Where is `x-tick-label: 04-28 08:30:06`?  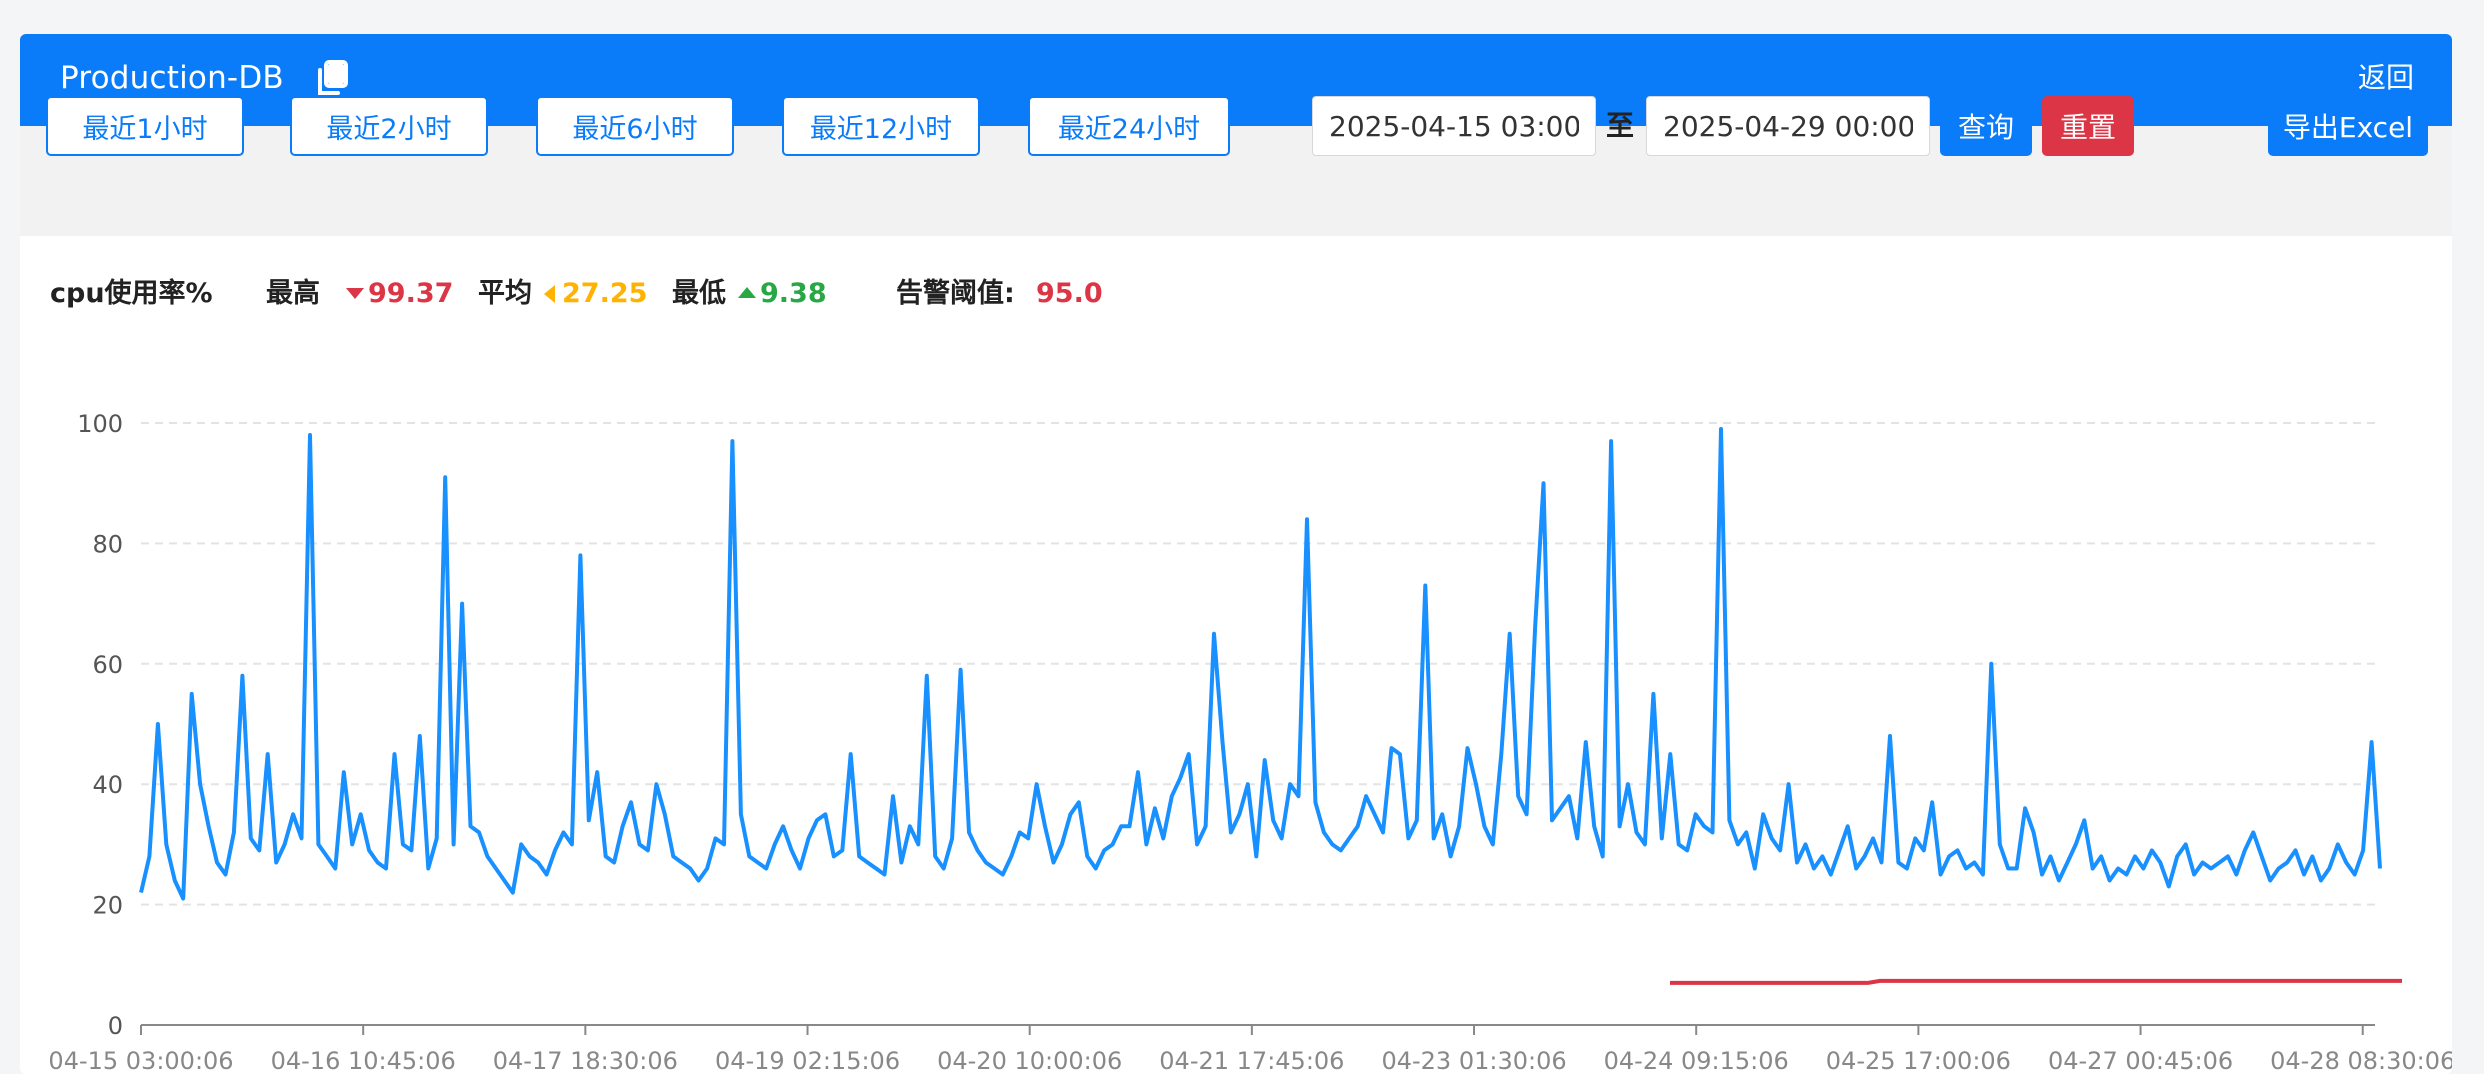
x-tick-label: 04-28 08:30:06 is located at coordinates (2361, 1060).